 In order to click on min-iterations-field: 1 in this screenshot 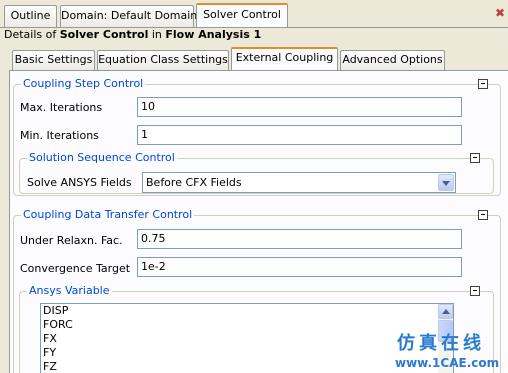, I will do `click(299, 135)`.